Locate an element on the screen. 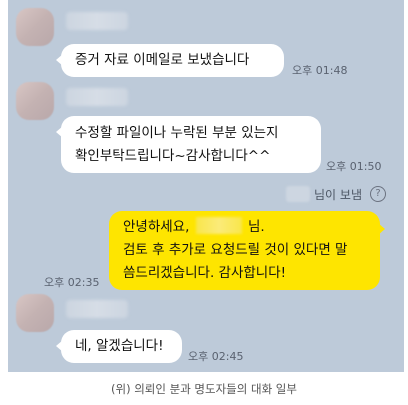 This screenshot has height=405, width=408. message-text: 네, 알겠습니다! is located at coordinates (119, 346).